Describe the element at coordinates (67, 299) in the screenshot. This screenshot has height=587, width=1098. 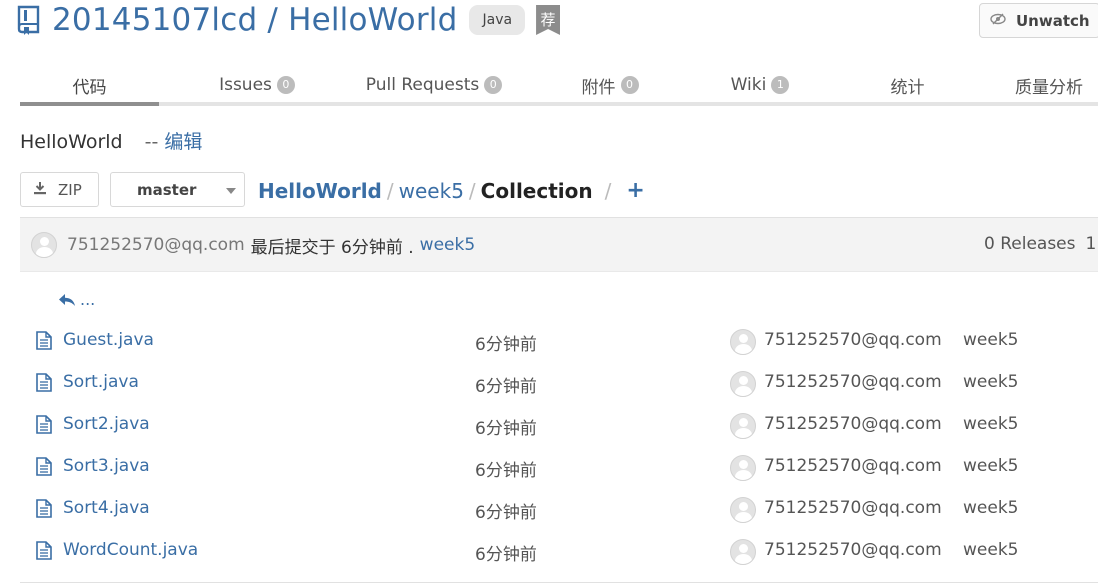
I see `reply-arrow-icon` at that location.